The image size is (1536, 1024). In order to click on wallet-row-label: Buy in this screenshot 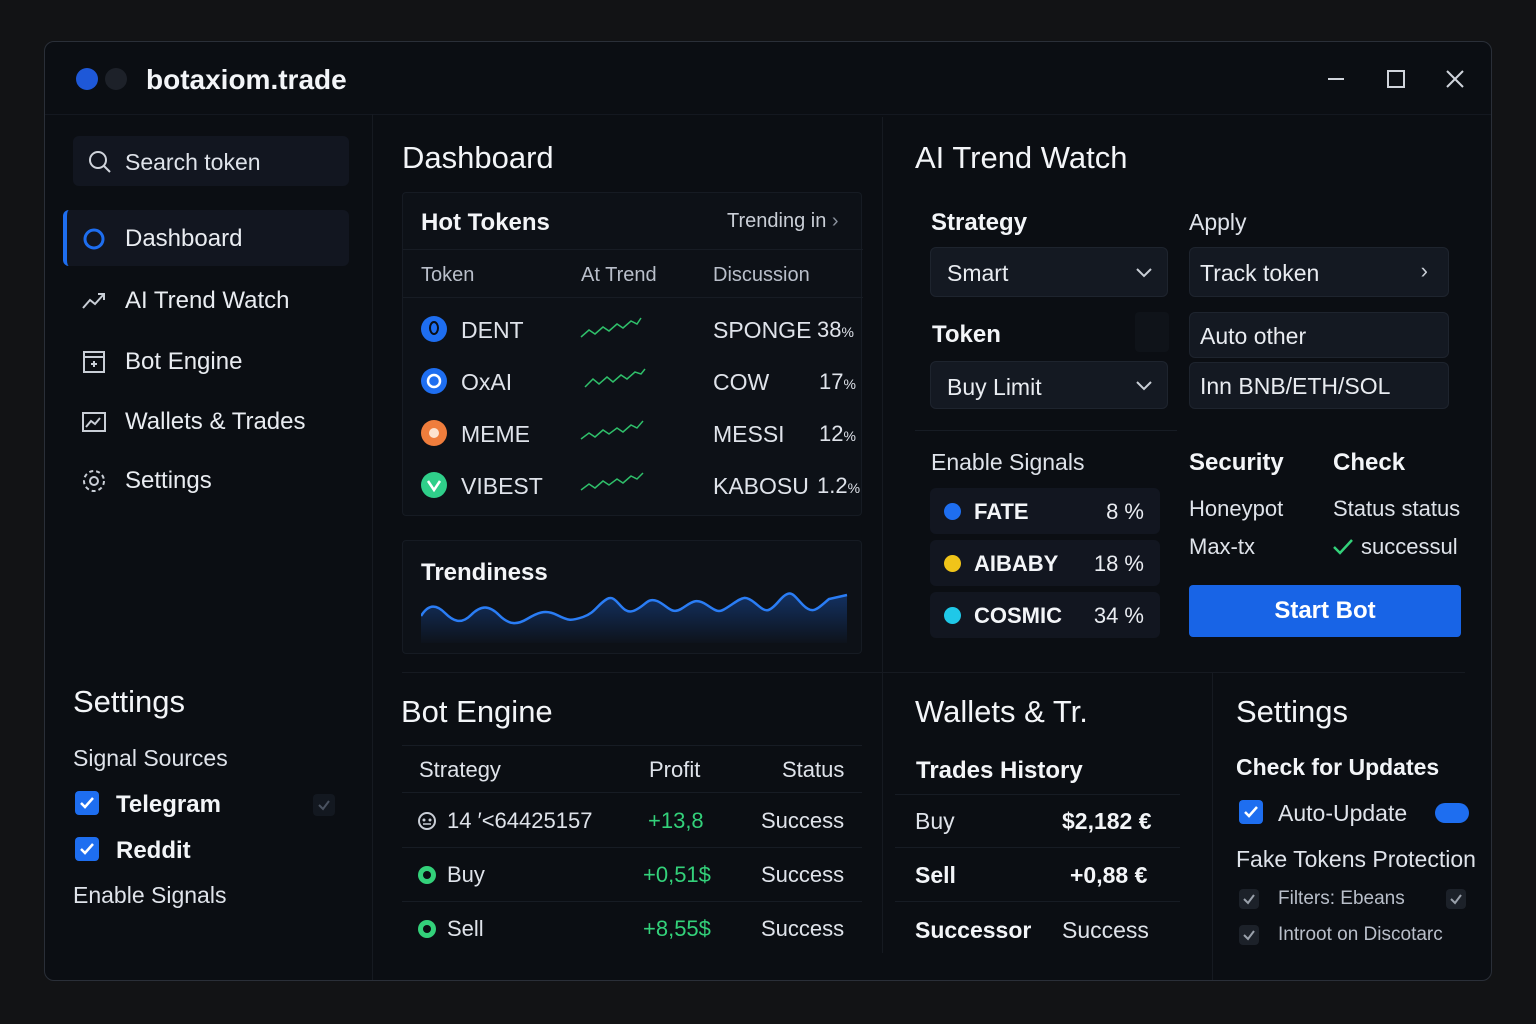, I will do `click(935, 821)`.